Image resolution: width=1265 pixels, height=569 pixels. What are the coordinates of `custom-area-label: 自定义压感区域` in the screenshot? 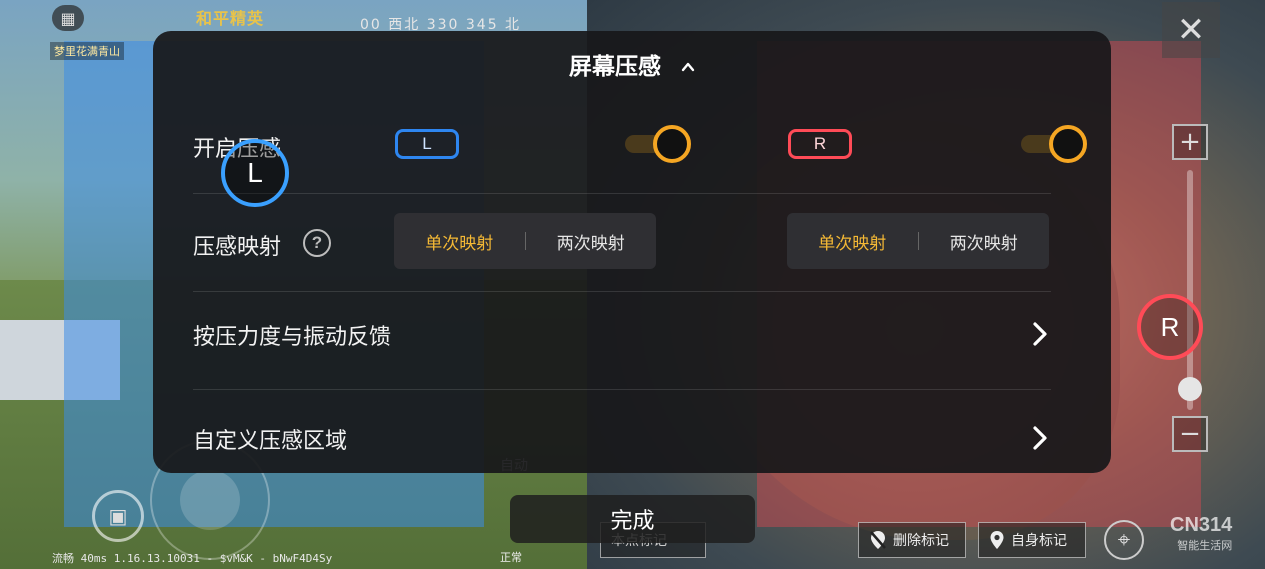 It's located at (270, 441).